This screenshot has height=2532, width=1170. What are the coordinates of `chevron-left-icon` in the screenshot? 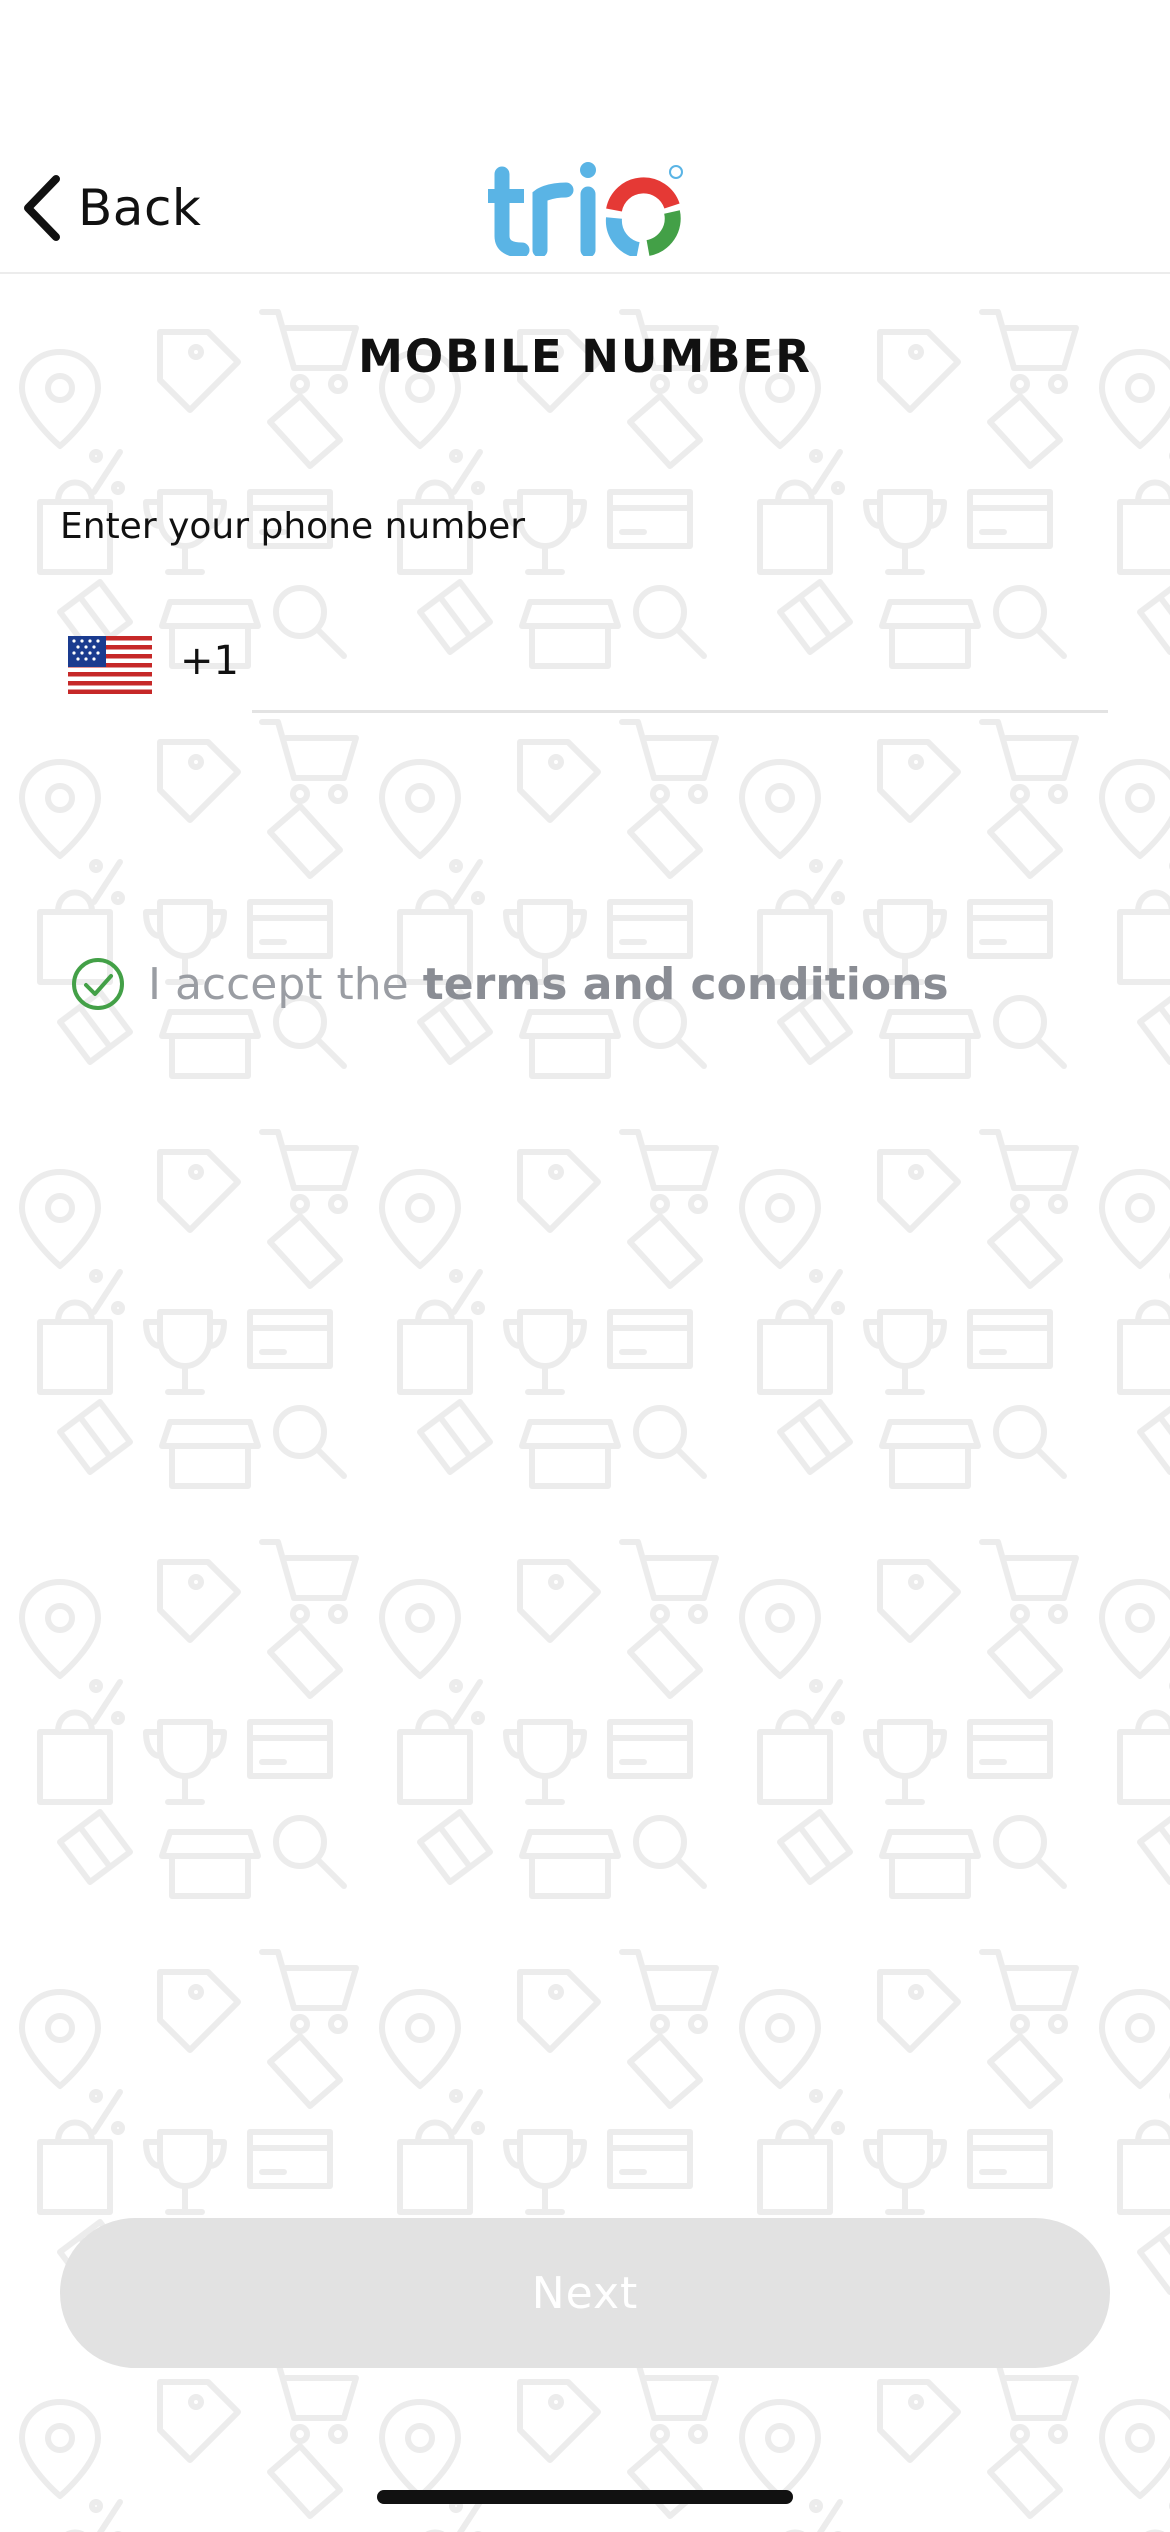 It's located at (42, 208).